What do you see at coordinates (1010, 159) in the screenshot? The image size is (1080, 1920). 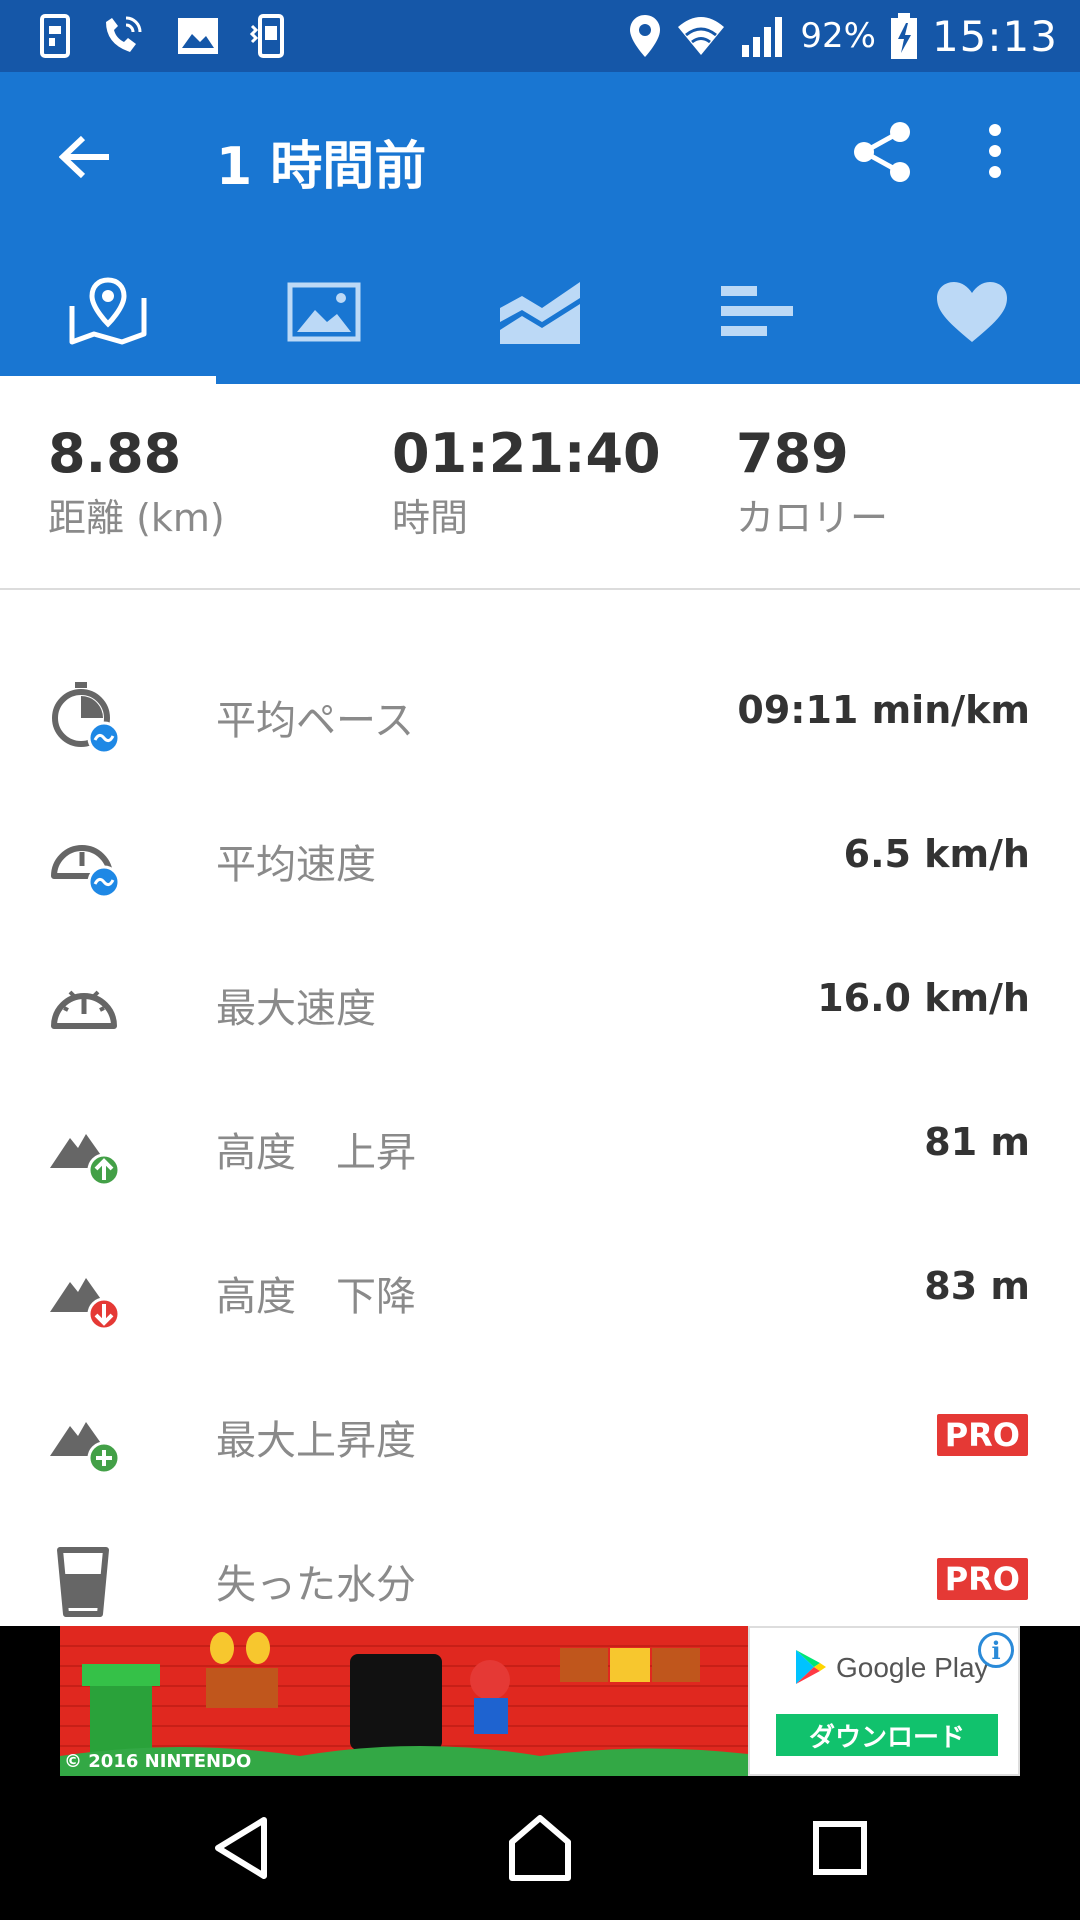 I see `more-options-button` at bounding box center [1010, 159].